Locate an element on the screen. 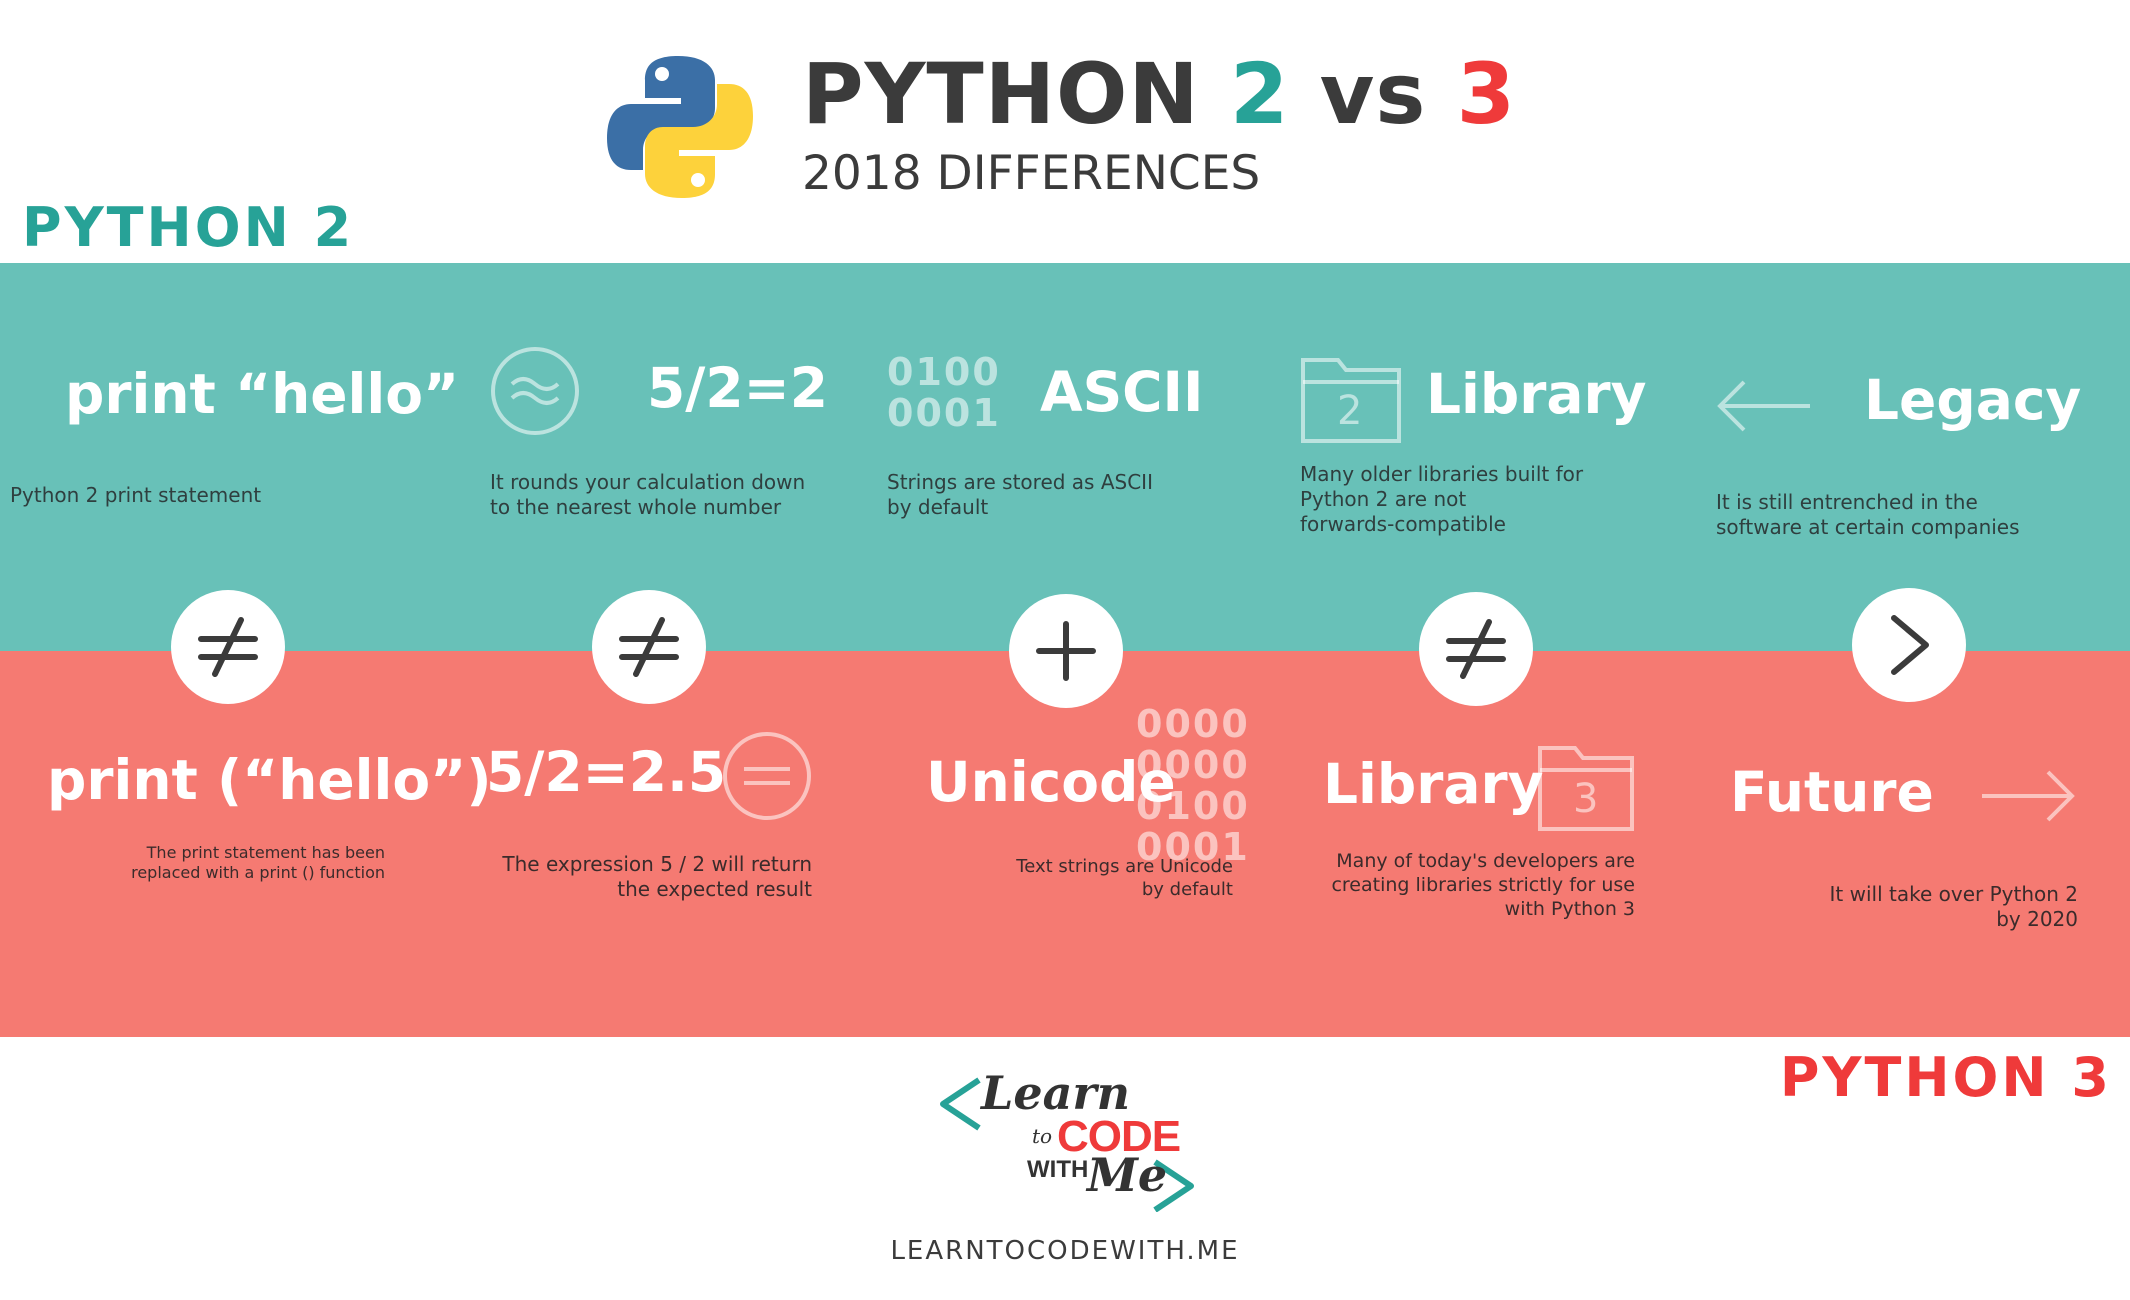  py3-print-heading: print (“hello”) is located at coordinates (269, 780).